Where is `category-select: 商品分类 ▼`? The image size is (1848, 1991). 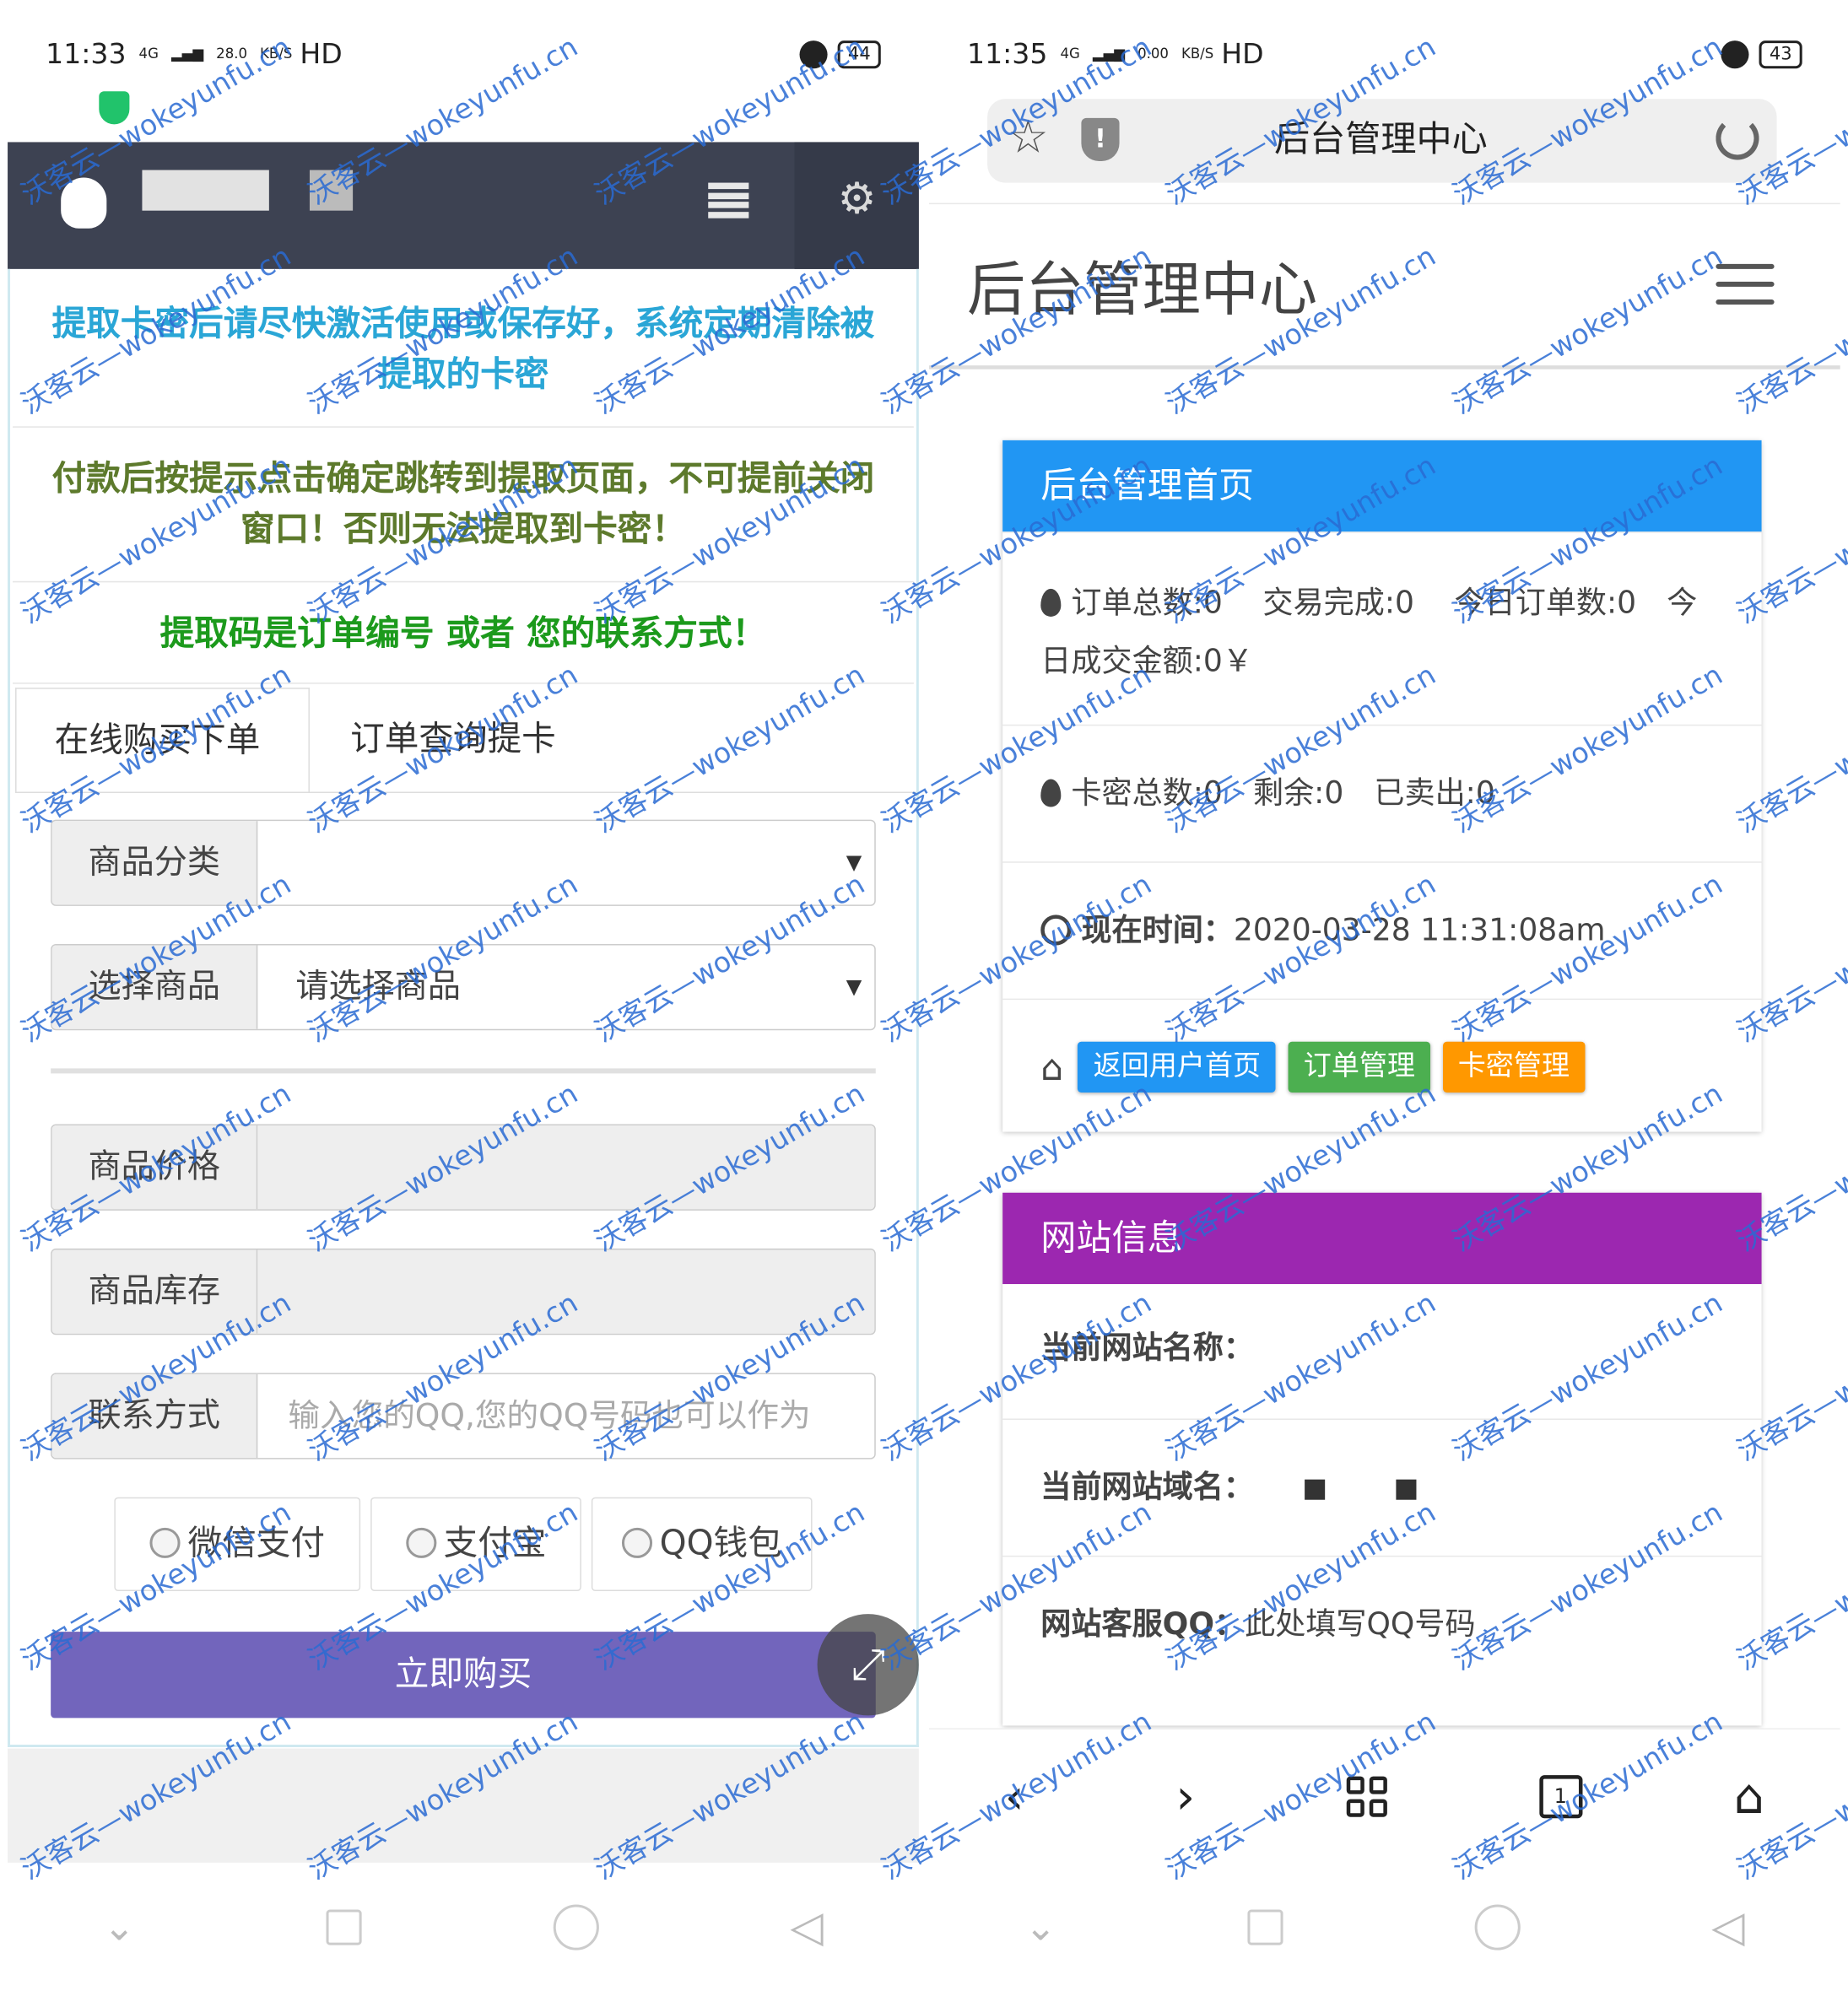 category-select: 商品分类 ▼ is located at coordinates (463, 862).